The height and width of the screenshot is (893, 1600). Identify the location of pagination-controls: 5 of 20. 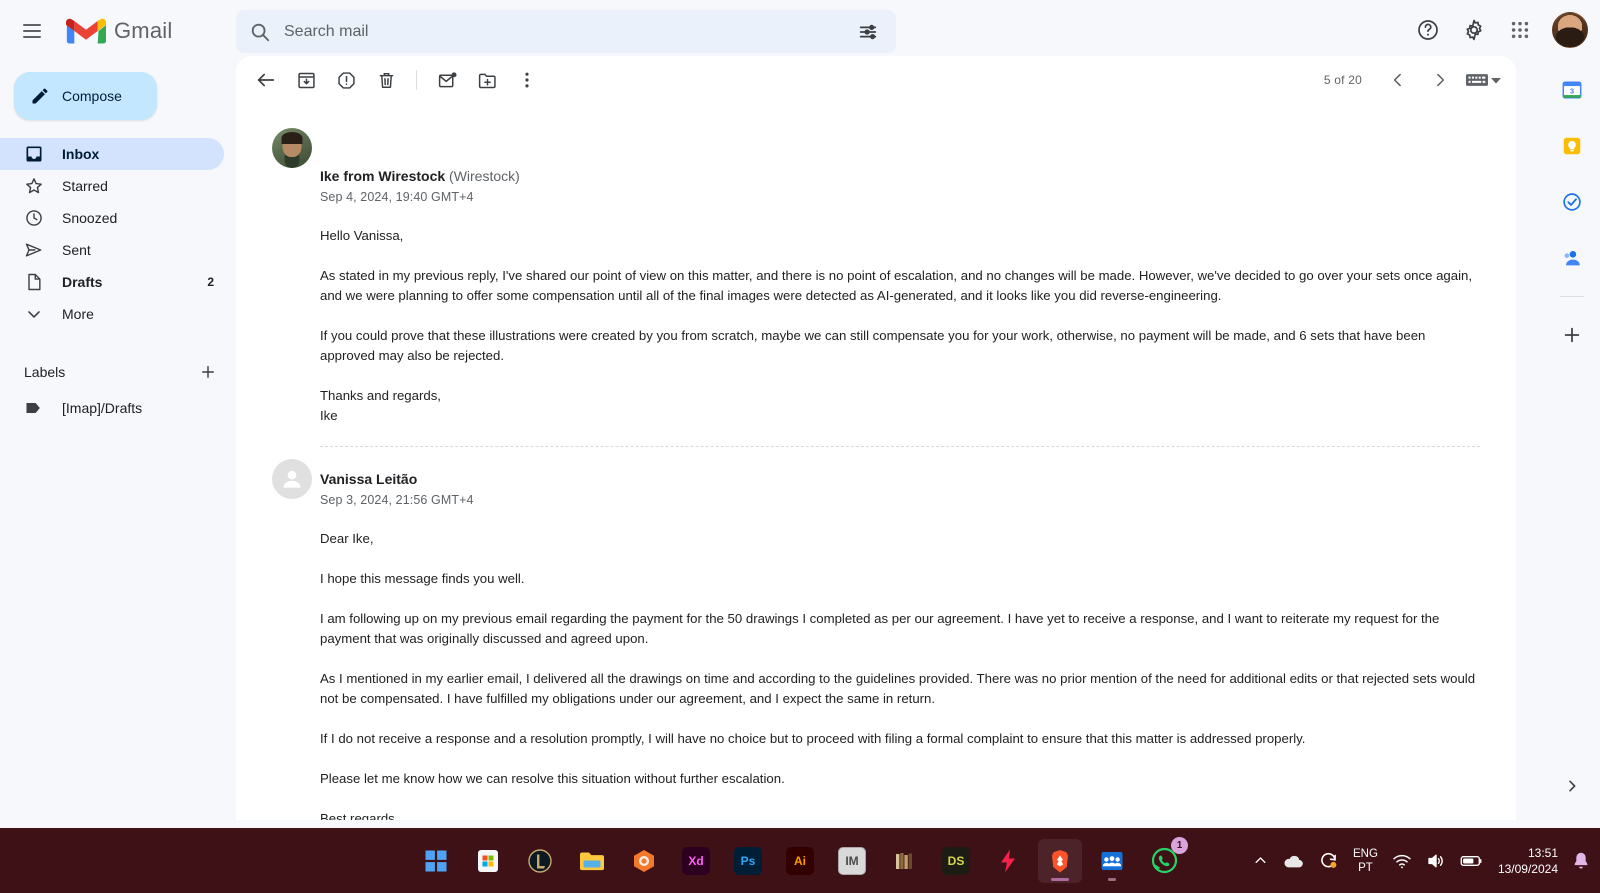
(1415, 80).